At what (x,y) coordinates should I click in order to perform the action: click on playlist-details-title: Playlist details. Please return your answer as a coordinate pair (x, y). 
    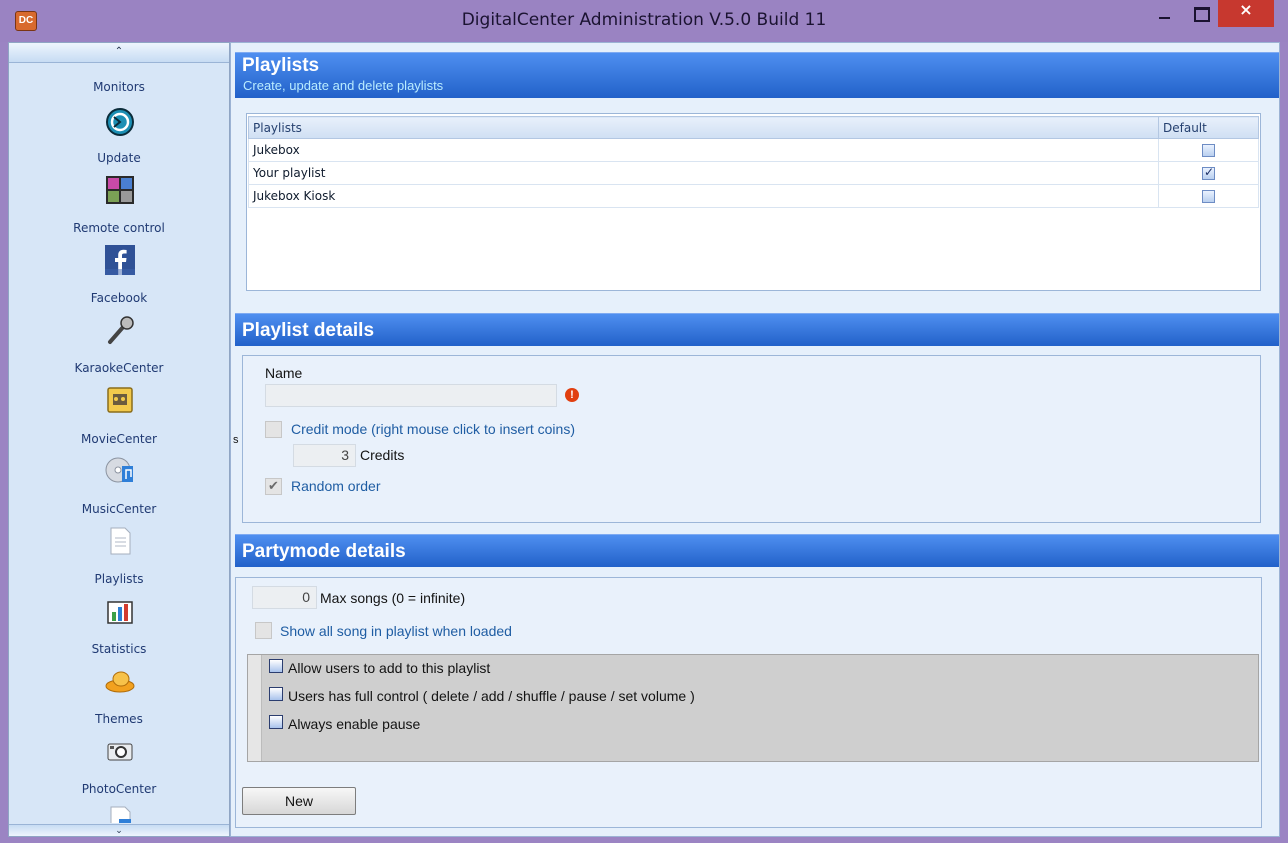
    Looking at the image, I should click on (308, 330).